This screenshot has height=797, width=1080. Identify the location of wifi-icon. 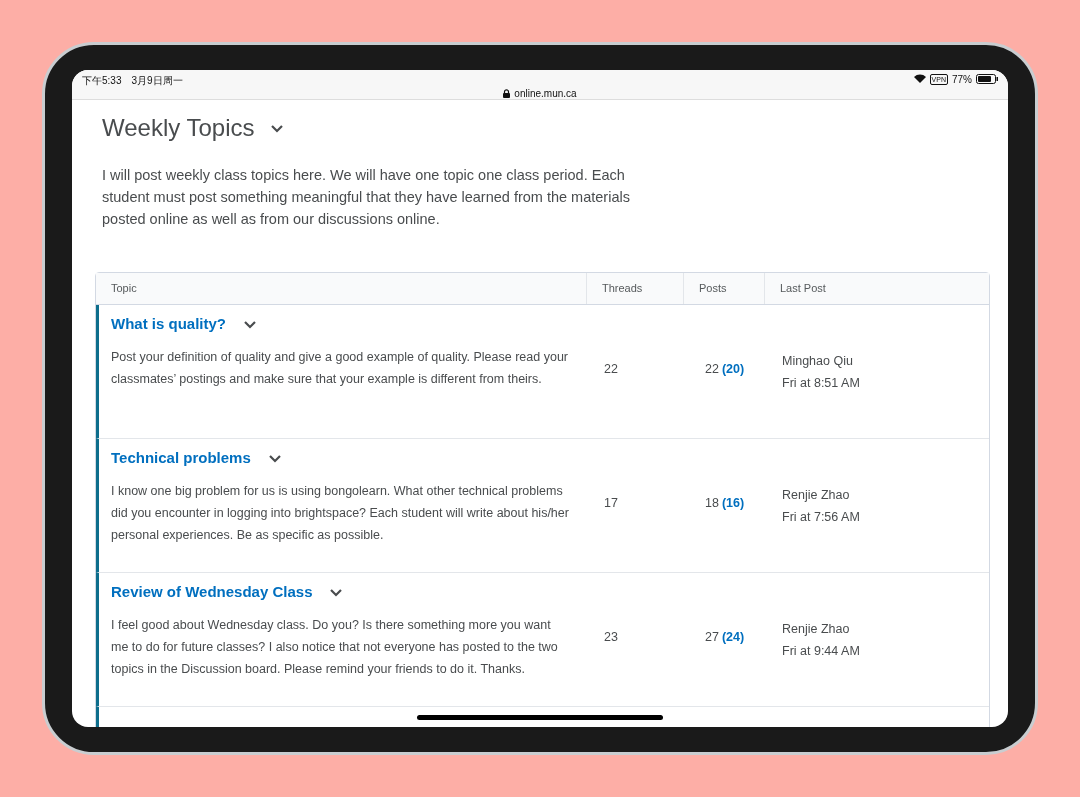
(919, 78).